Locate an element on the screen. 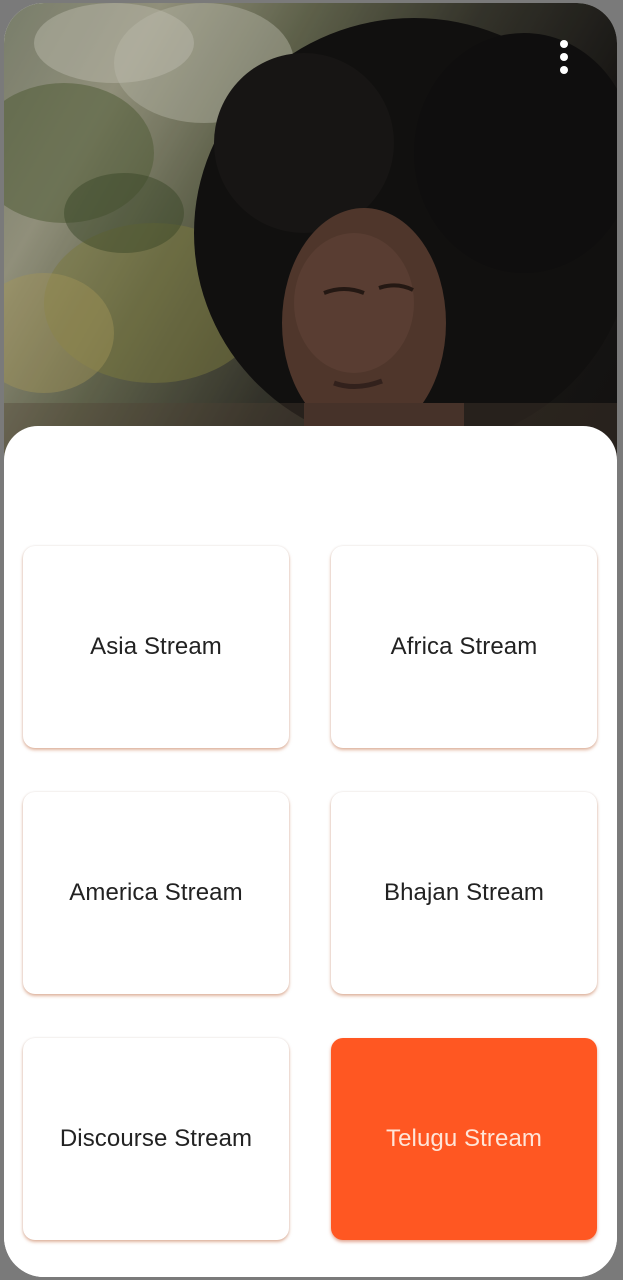 This screenshot has height=1280, width=623. telugu-stream-button: Telugu Stream is located at coordinates (464, 1139).